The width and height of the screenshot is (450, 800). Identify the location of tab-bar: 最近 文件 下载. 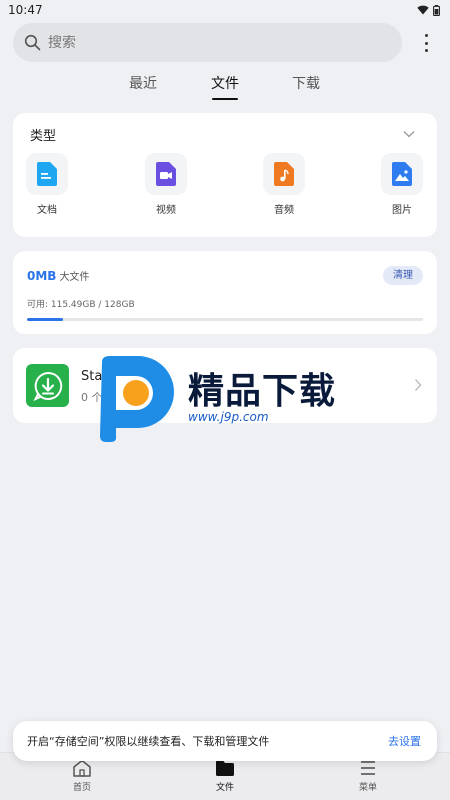
(225, 89).